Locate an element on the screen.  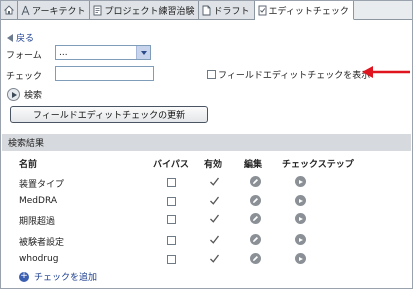
show-field-edit-checks-label: フィールドエディットチェックを表示 is located at coordinates (294, 76).